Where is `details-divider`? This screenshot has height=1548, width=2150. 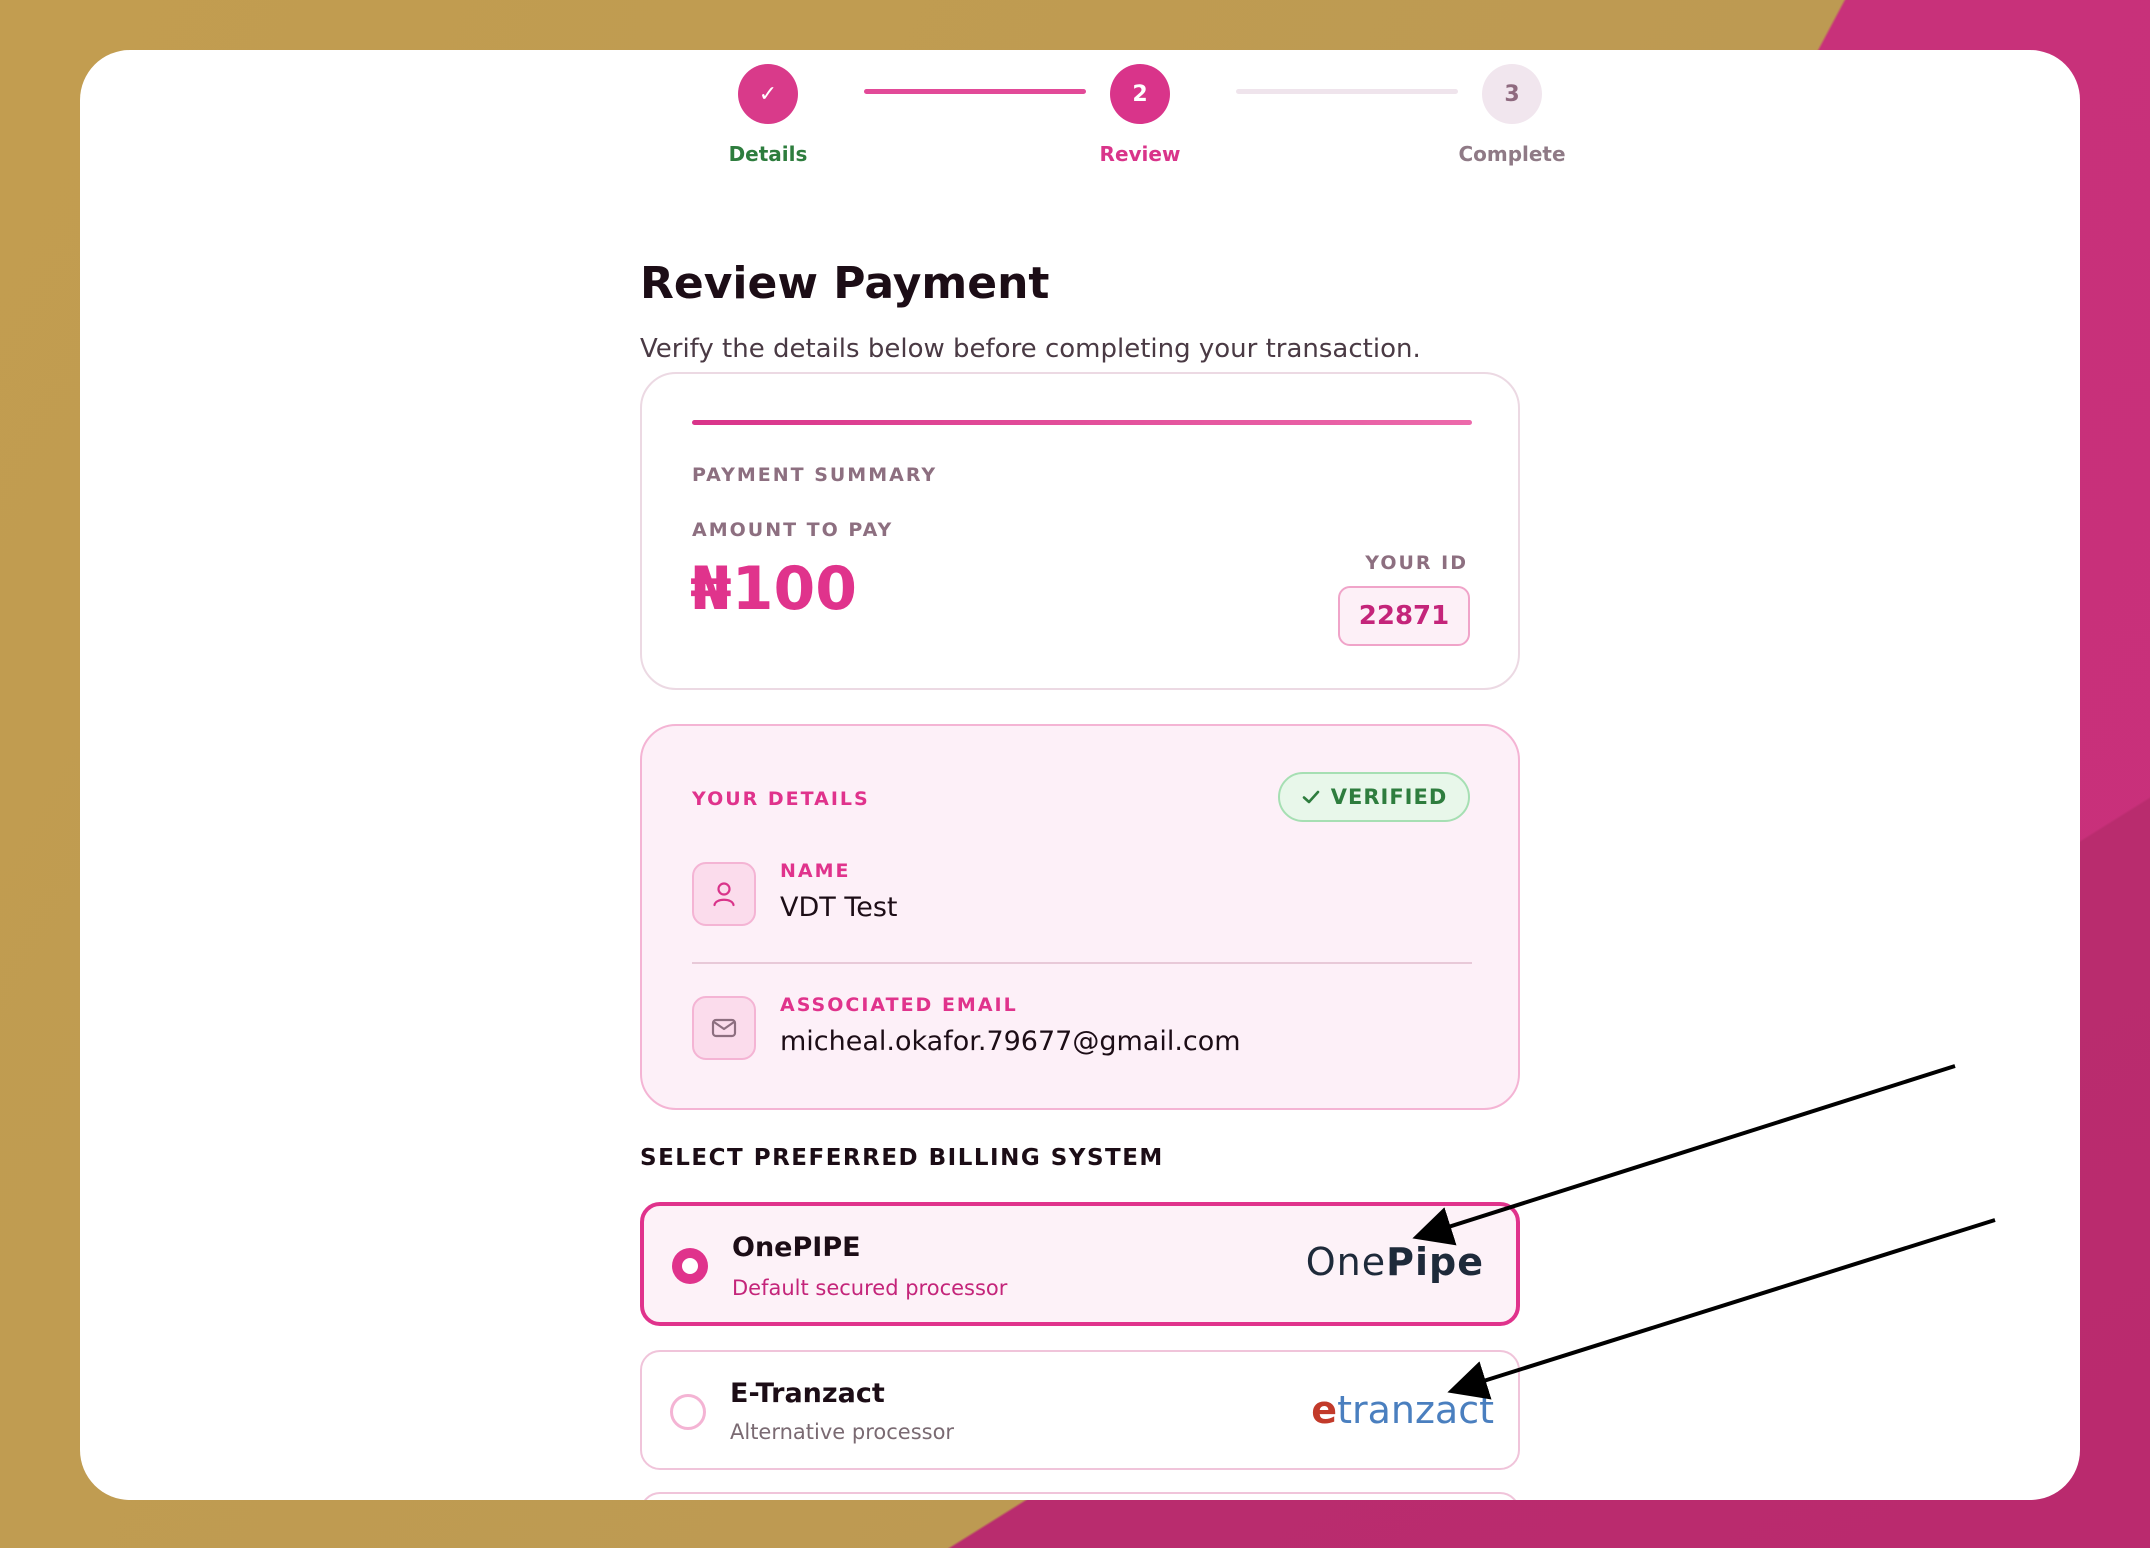 details-divider is located at coordinates (1082, 963).